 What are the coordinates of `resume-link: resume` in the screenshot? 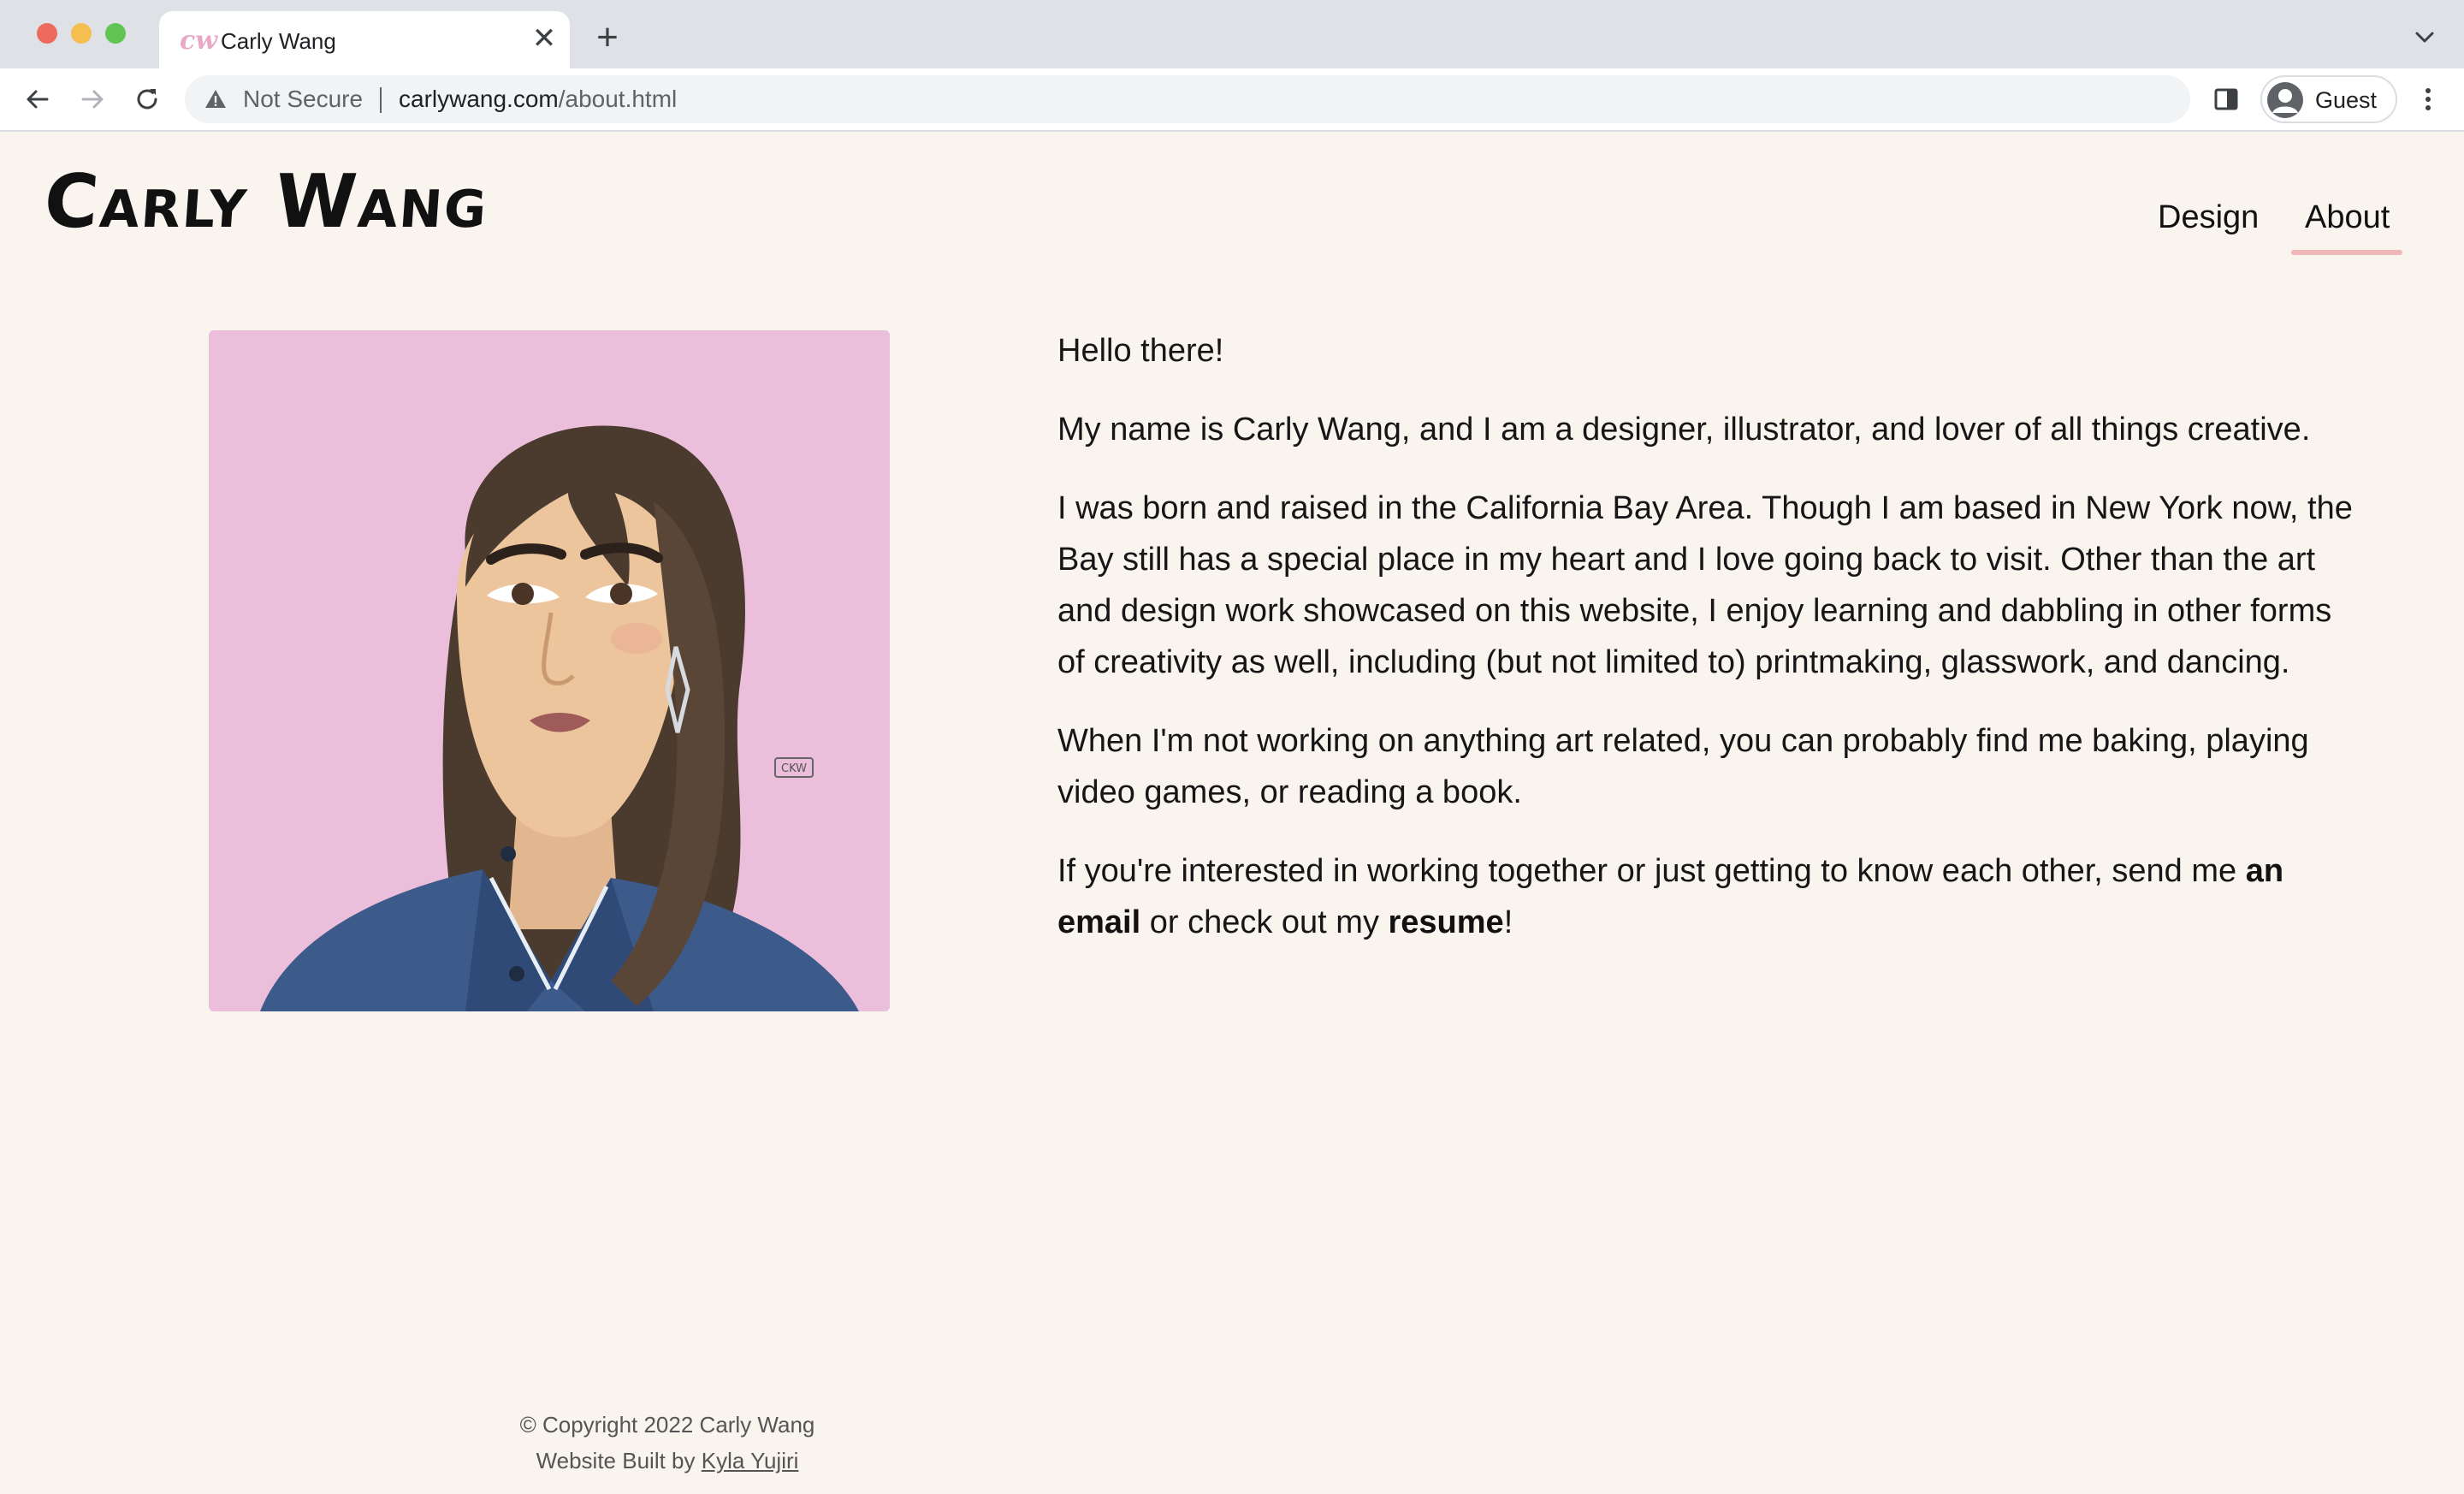 It's located at (1446, 922).